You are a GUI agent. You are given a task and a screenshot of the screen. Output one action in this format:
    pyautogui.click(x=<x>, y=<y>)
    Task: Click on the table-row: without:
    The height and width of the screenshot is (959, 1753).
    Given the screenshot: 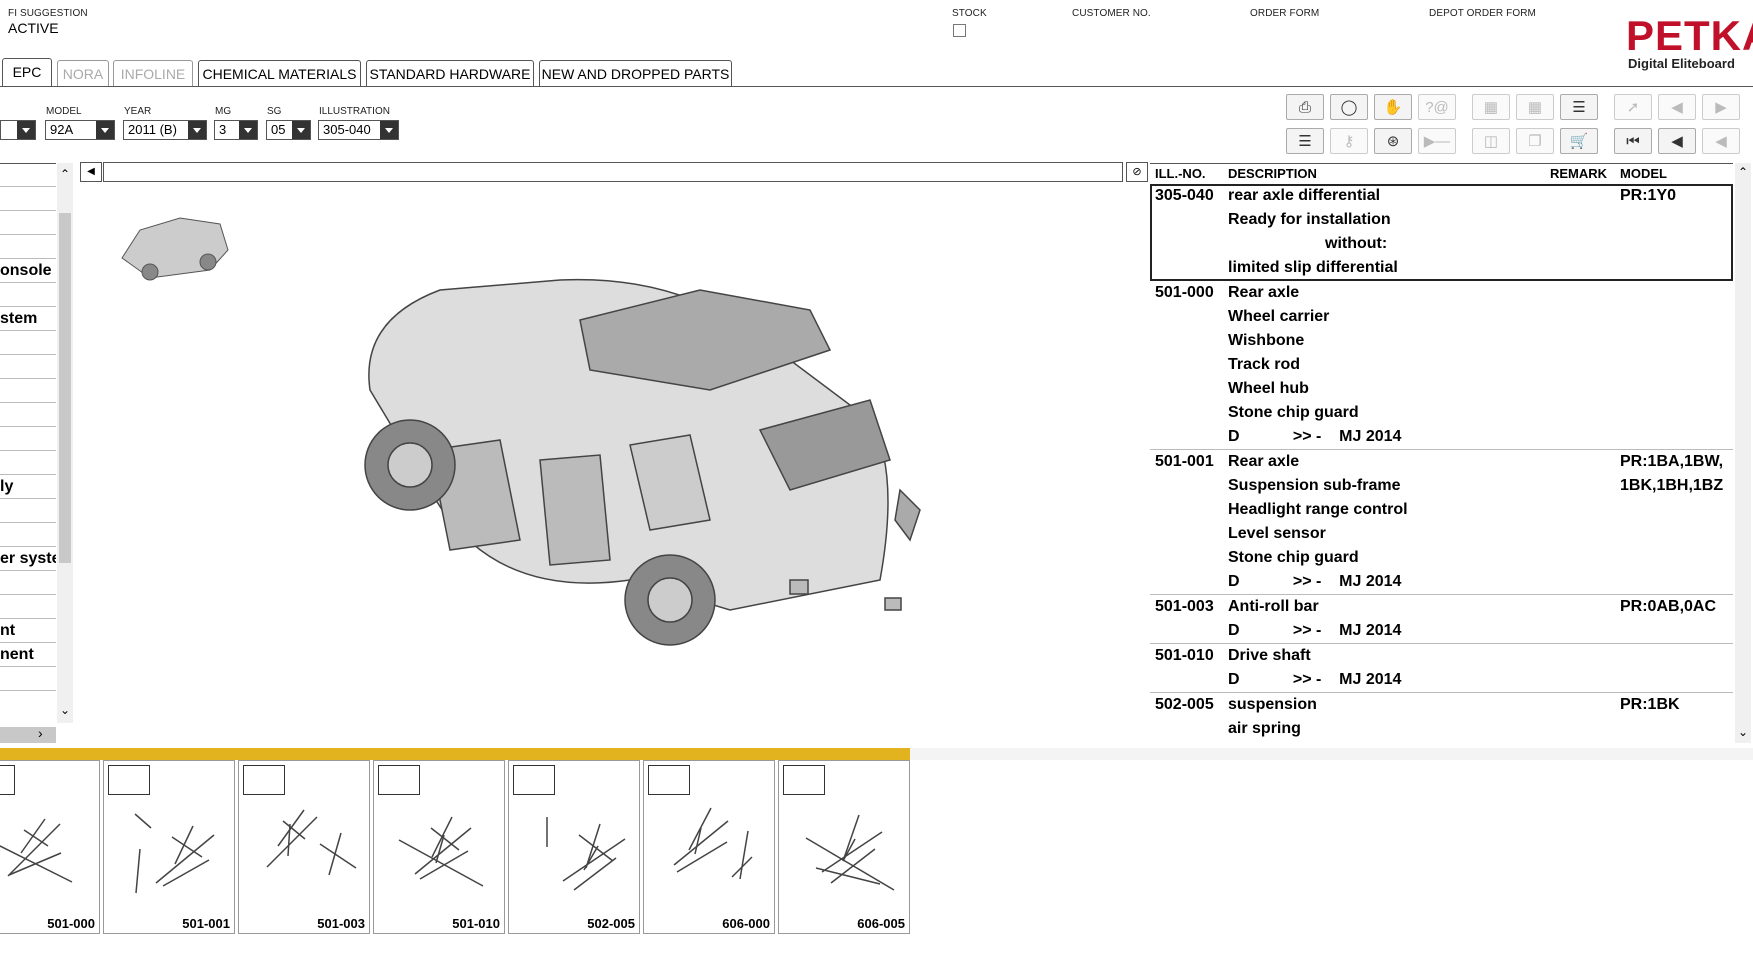 What is the action you would take?
    pyautogui.click(x=1441, y=244)
    